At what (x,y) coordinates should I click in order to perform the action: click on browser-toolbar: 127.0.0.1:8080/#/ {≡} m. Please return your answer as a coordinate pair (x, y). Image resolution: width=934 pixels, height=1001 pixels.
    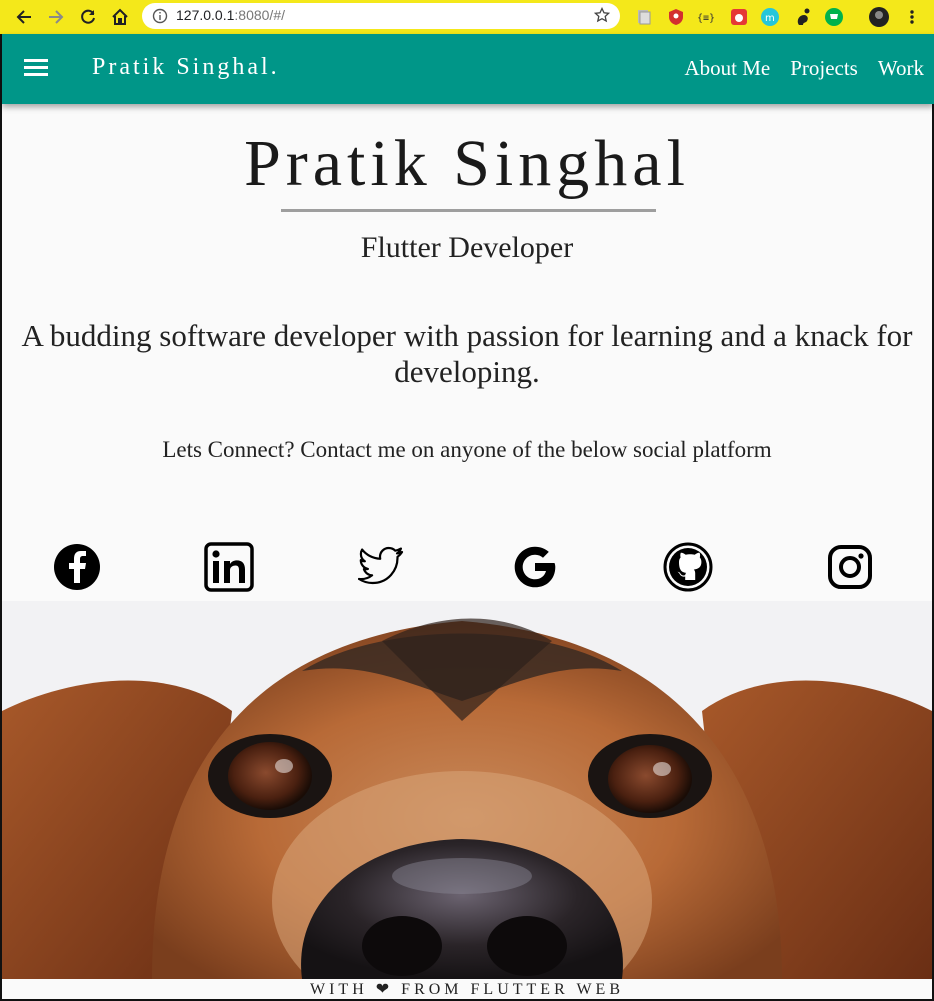
    Looking at the image, I should click on (467, 17).